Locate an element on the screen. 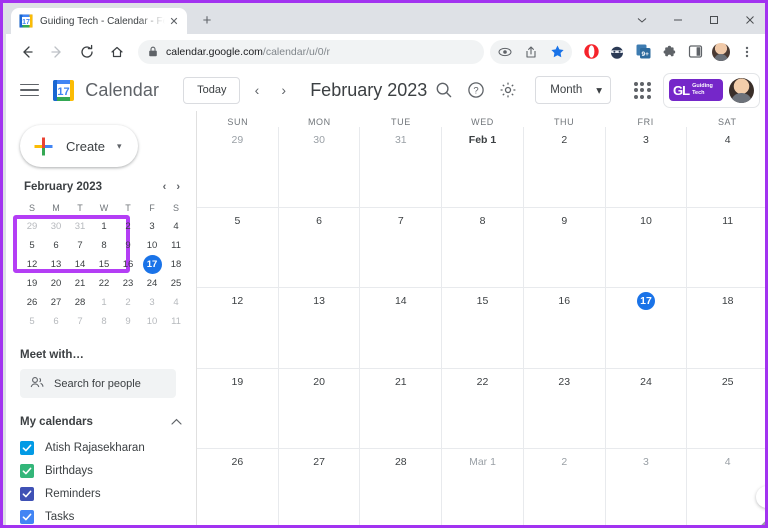 The image size is (768, 528). grid-day-number: 5 is located at coordinates (237, 221).